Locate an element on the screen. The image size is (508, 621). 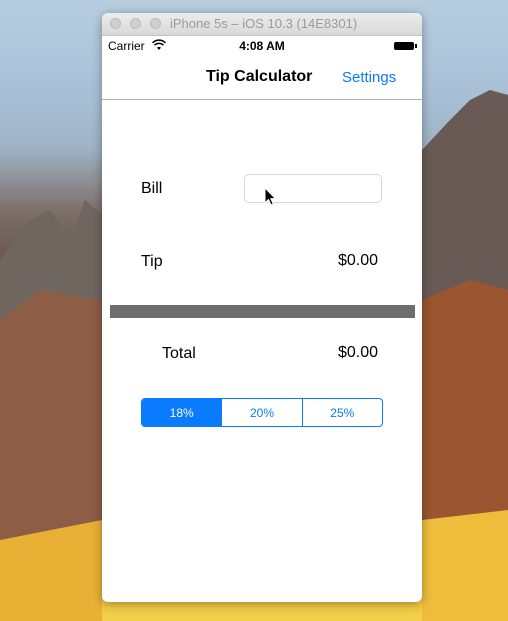
mouse-pointer-icon is located at coordinates (270, 196).